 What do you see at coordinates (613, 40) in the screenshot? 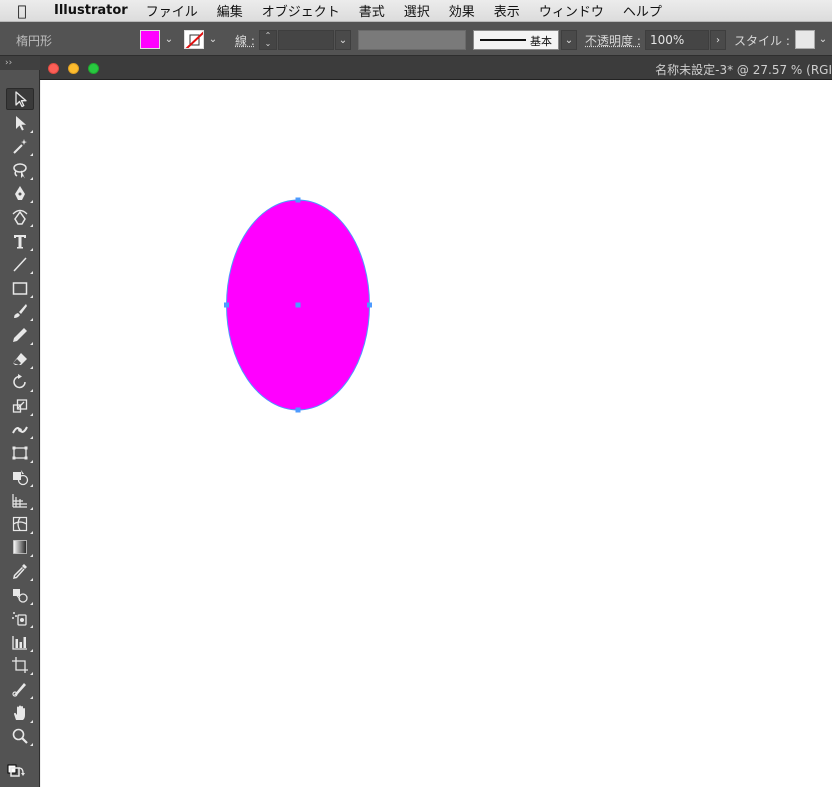
I see `opacity-label: 不透明度 :` at bounding box center [613, 40].